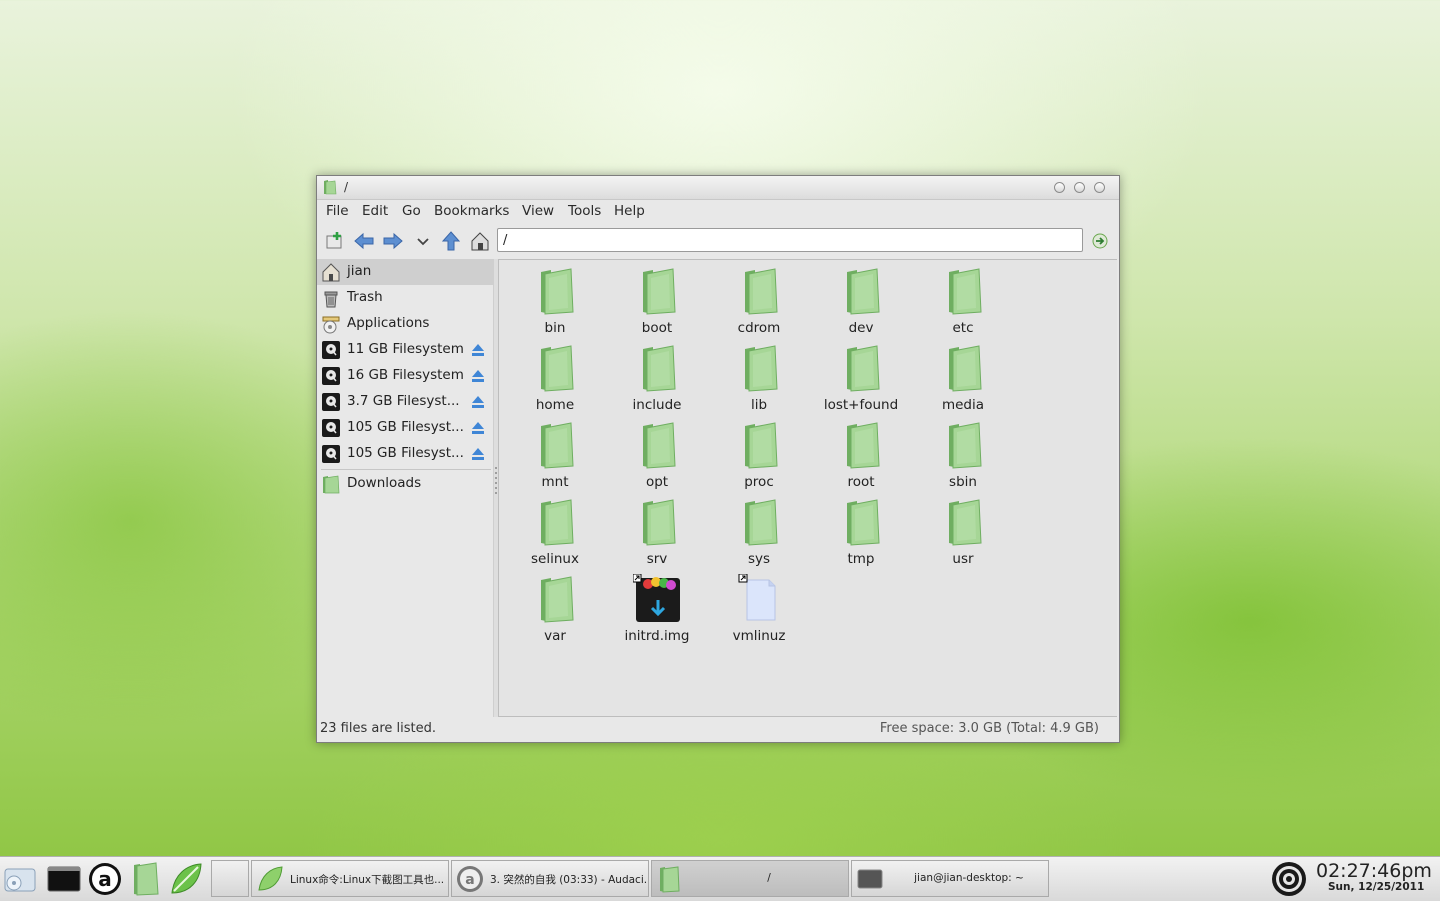  What do you see at coordinates (146, 879) in the screenshot?
I see `folder-launcher-icon` at bounding box center [146, 879].